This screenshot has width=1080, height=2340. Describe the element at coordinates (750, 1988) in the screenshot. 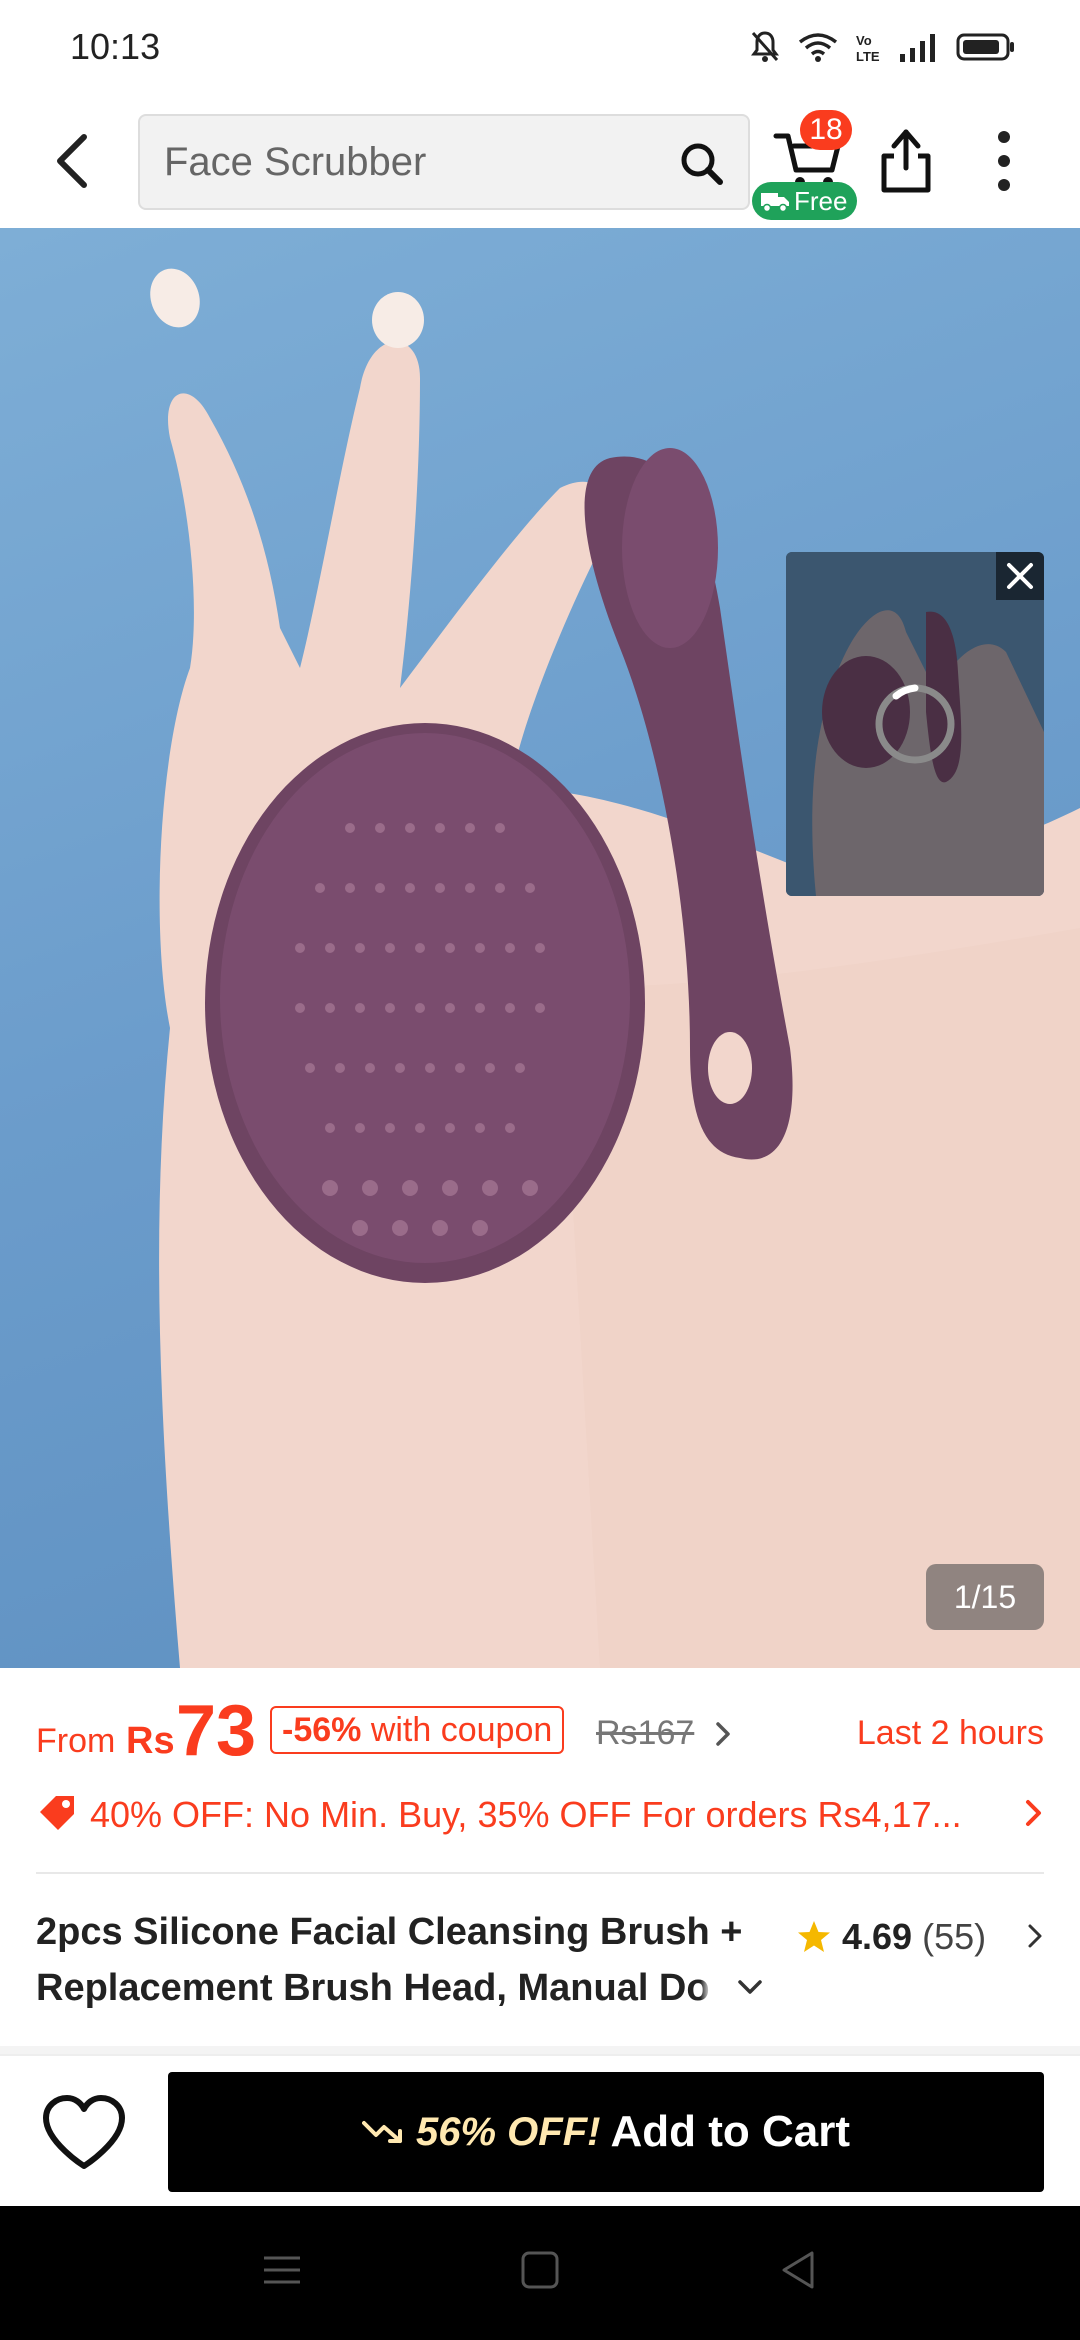

I see `chevron-down-icon` at that location.